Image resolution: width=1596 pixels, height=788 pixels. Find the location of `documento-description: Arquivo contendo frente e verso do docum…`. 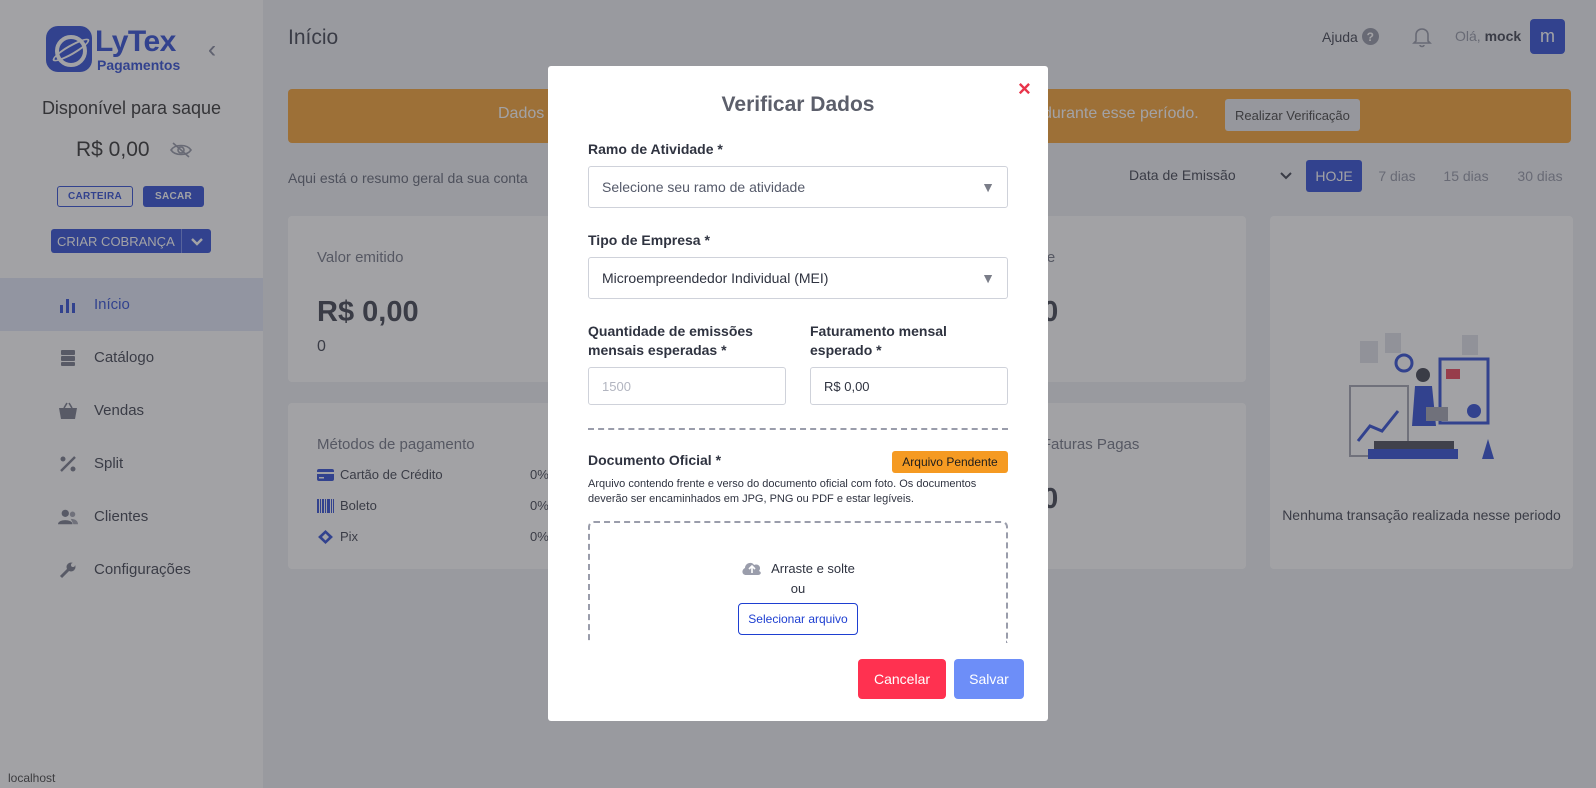

documento-description: Arquivo contendo frente e verso do docum… is located at coordinates (782, 491).